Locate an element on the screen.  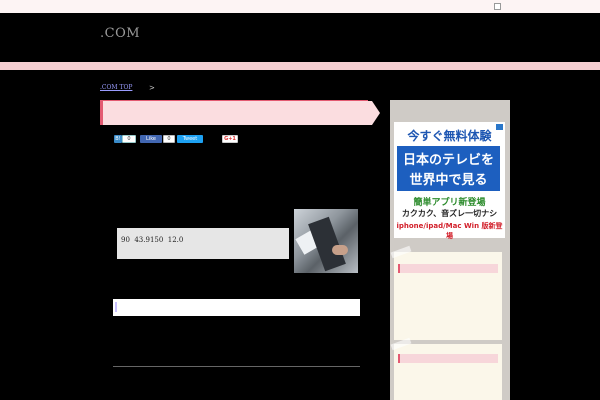
article-photo is located at coordinates (326, 241).